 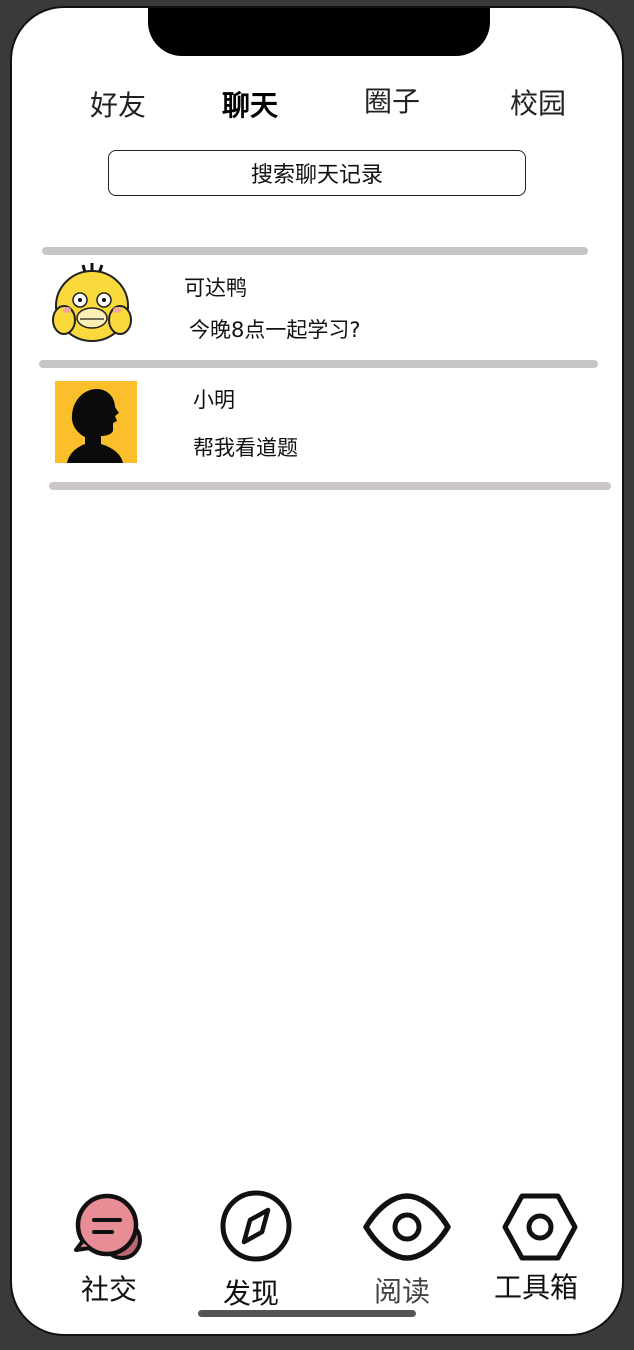 What do you see at coordinates (536, 1287) in the screenshot?
I see `nav-label-toolbox: 工具箱` at bounding box center [536, 1287].